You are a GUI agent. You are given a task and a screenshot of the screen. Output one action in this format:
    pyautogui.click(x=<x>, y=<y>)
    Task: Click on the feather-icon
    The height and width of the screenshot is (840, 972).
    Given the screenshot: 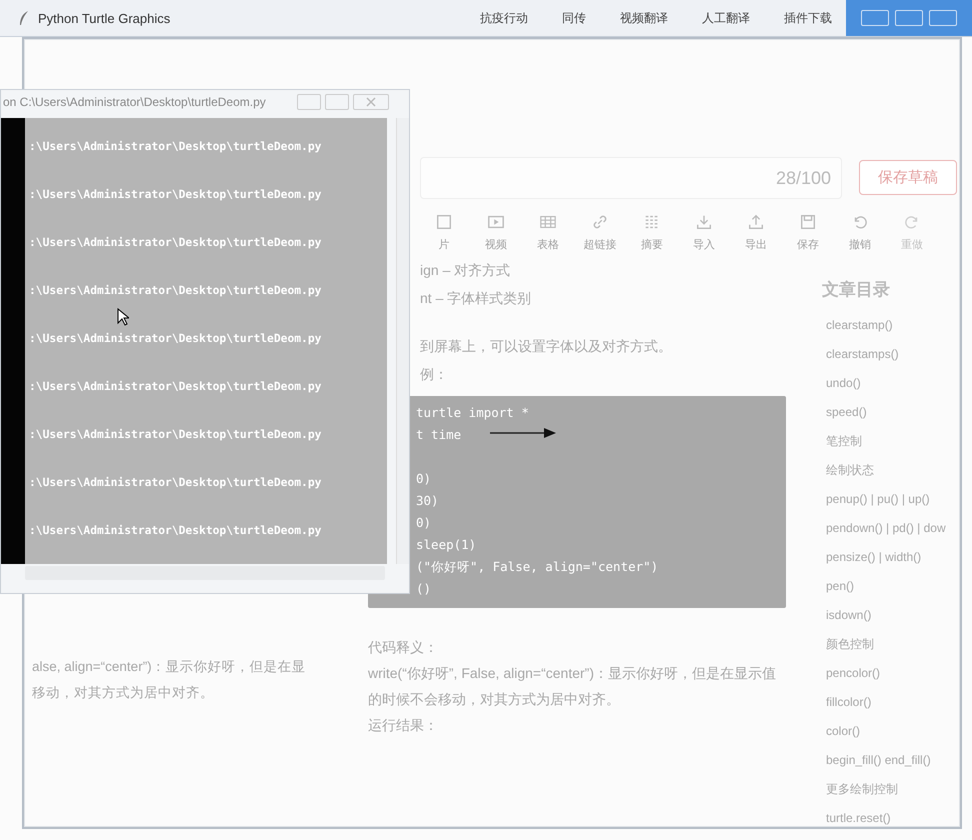 What is the action you would take?
    pyautogui.click(x=24, y=18)
    